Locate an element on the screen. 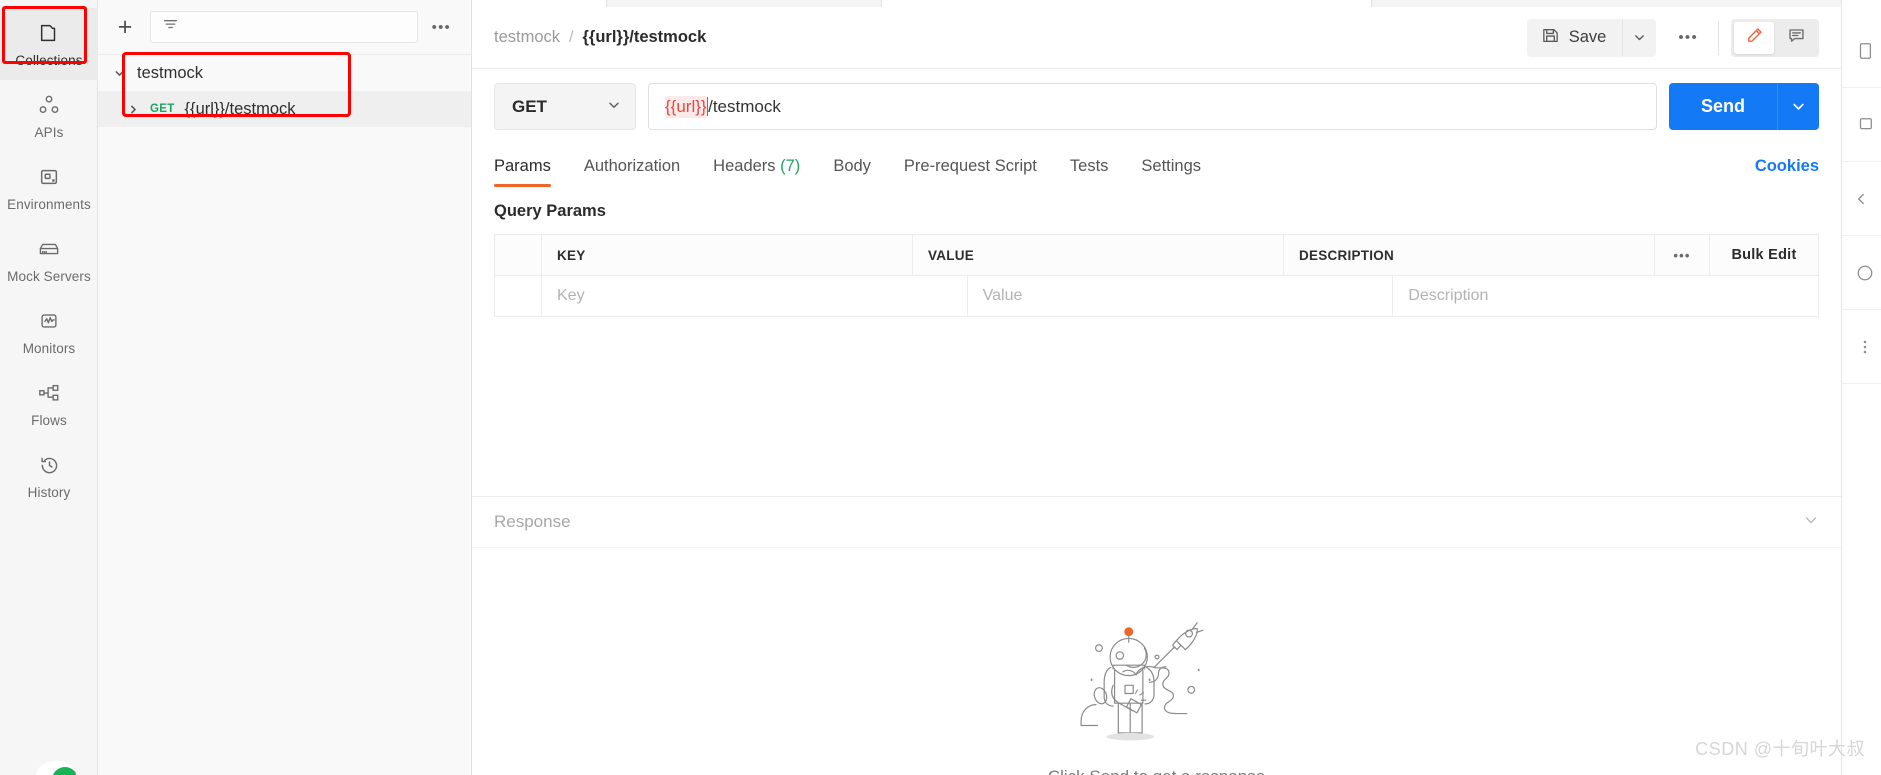  comment-icon is located at coordinates (1796, 38).